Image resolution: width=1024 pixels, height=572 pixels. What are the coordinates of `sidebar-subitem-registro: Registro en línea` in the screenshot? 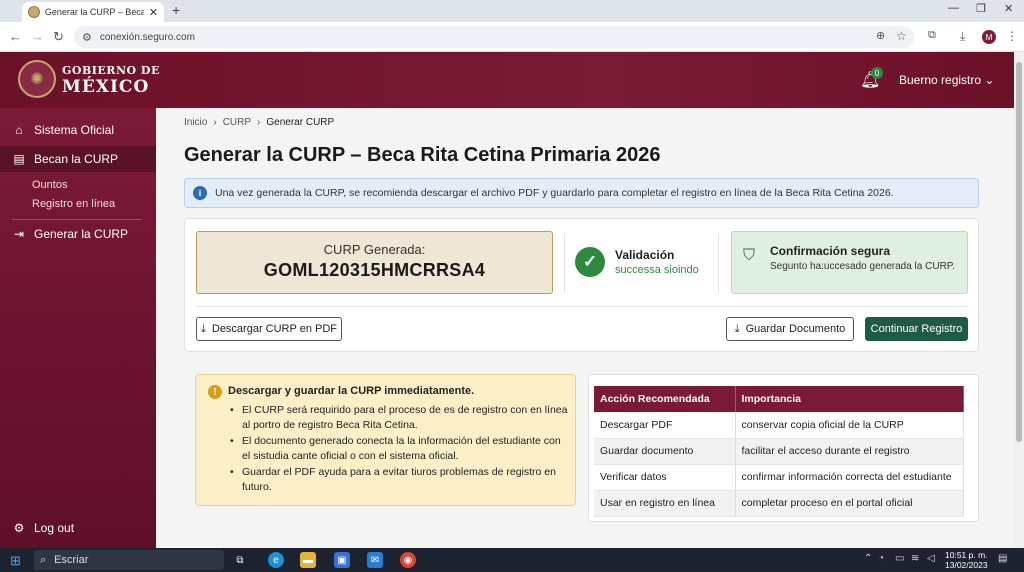 It's located at (73, 204).